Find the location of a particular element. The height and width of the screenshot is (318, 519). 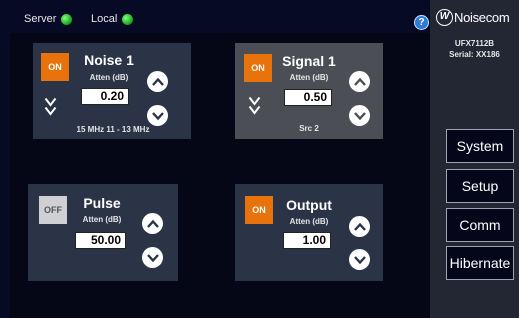

output-atten-input: 1.00 is located at coordinates (307, 240).